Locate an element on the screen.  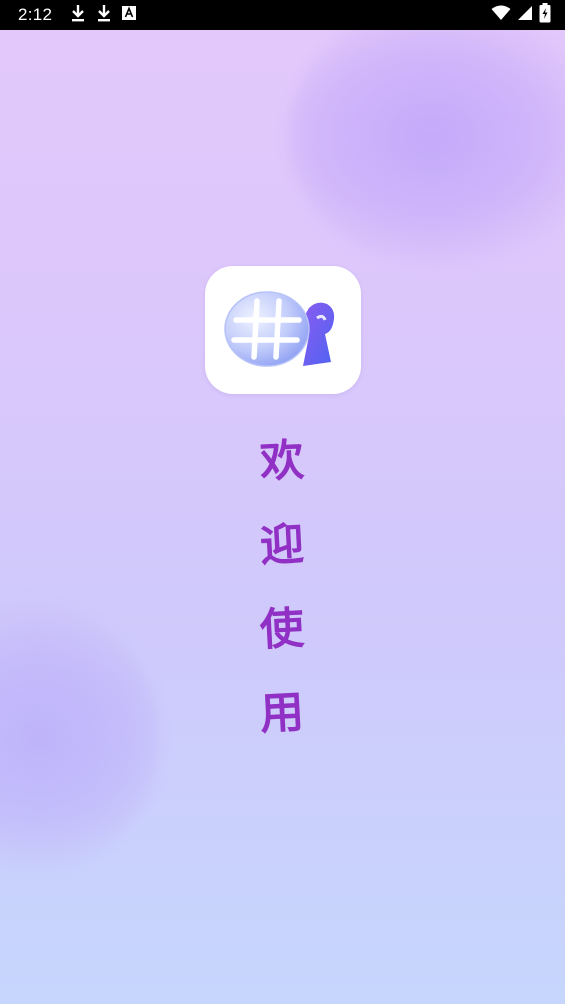
cell-signal-icon is located at coordinates (525, 15).